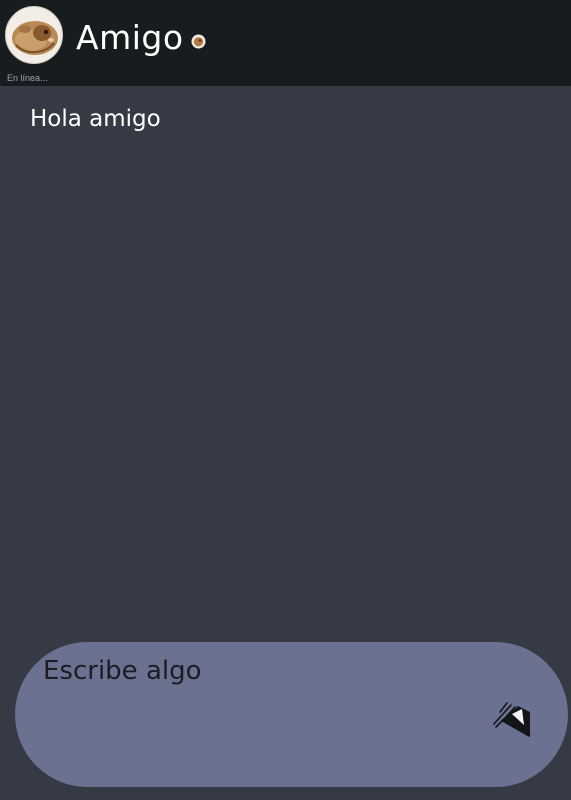  Describe the element at coordinates (35, 38) in the screenshot. I see `hamster-avatar-icon` at that location.